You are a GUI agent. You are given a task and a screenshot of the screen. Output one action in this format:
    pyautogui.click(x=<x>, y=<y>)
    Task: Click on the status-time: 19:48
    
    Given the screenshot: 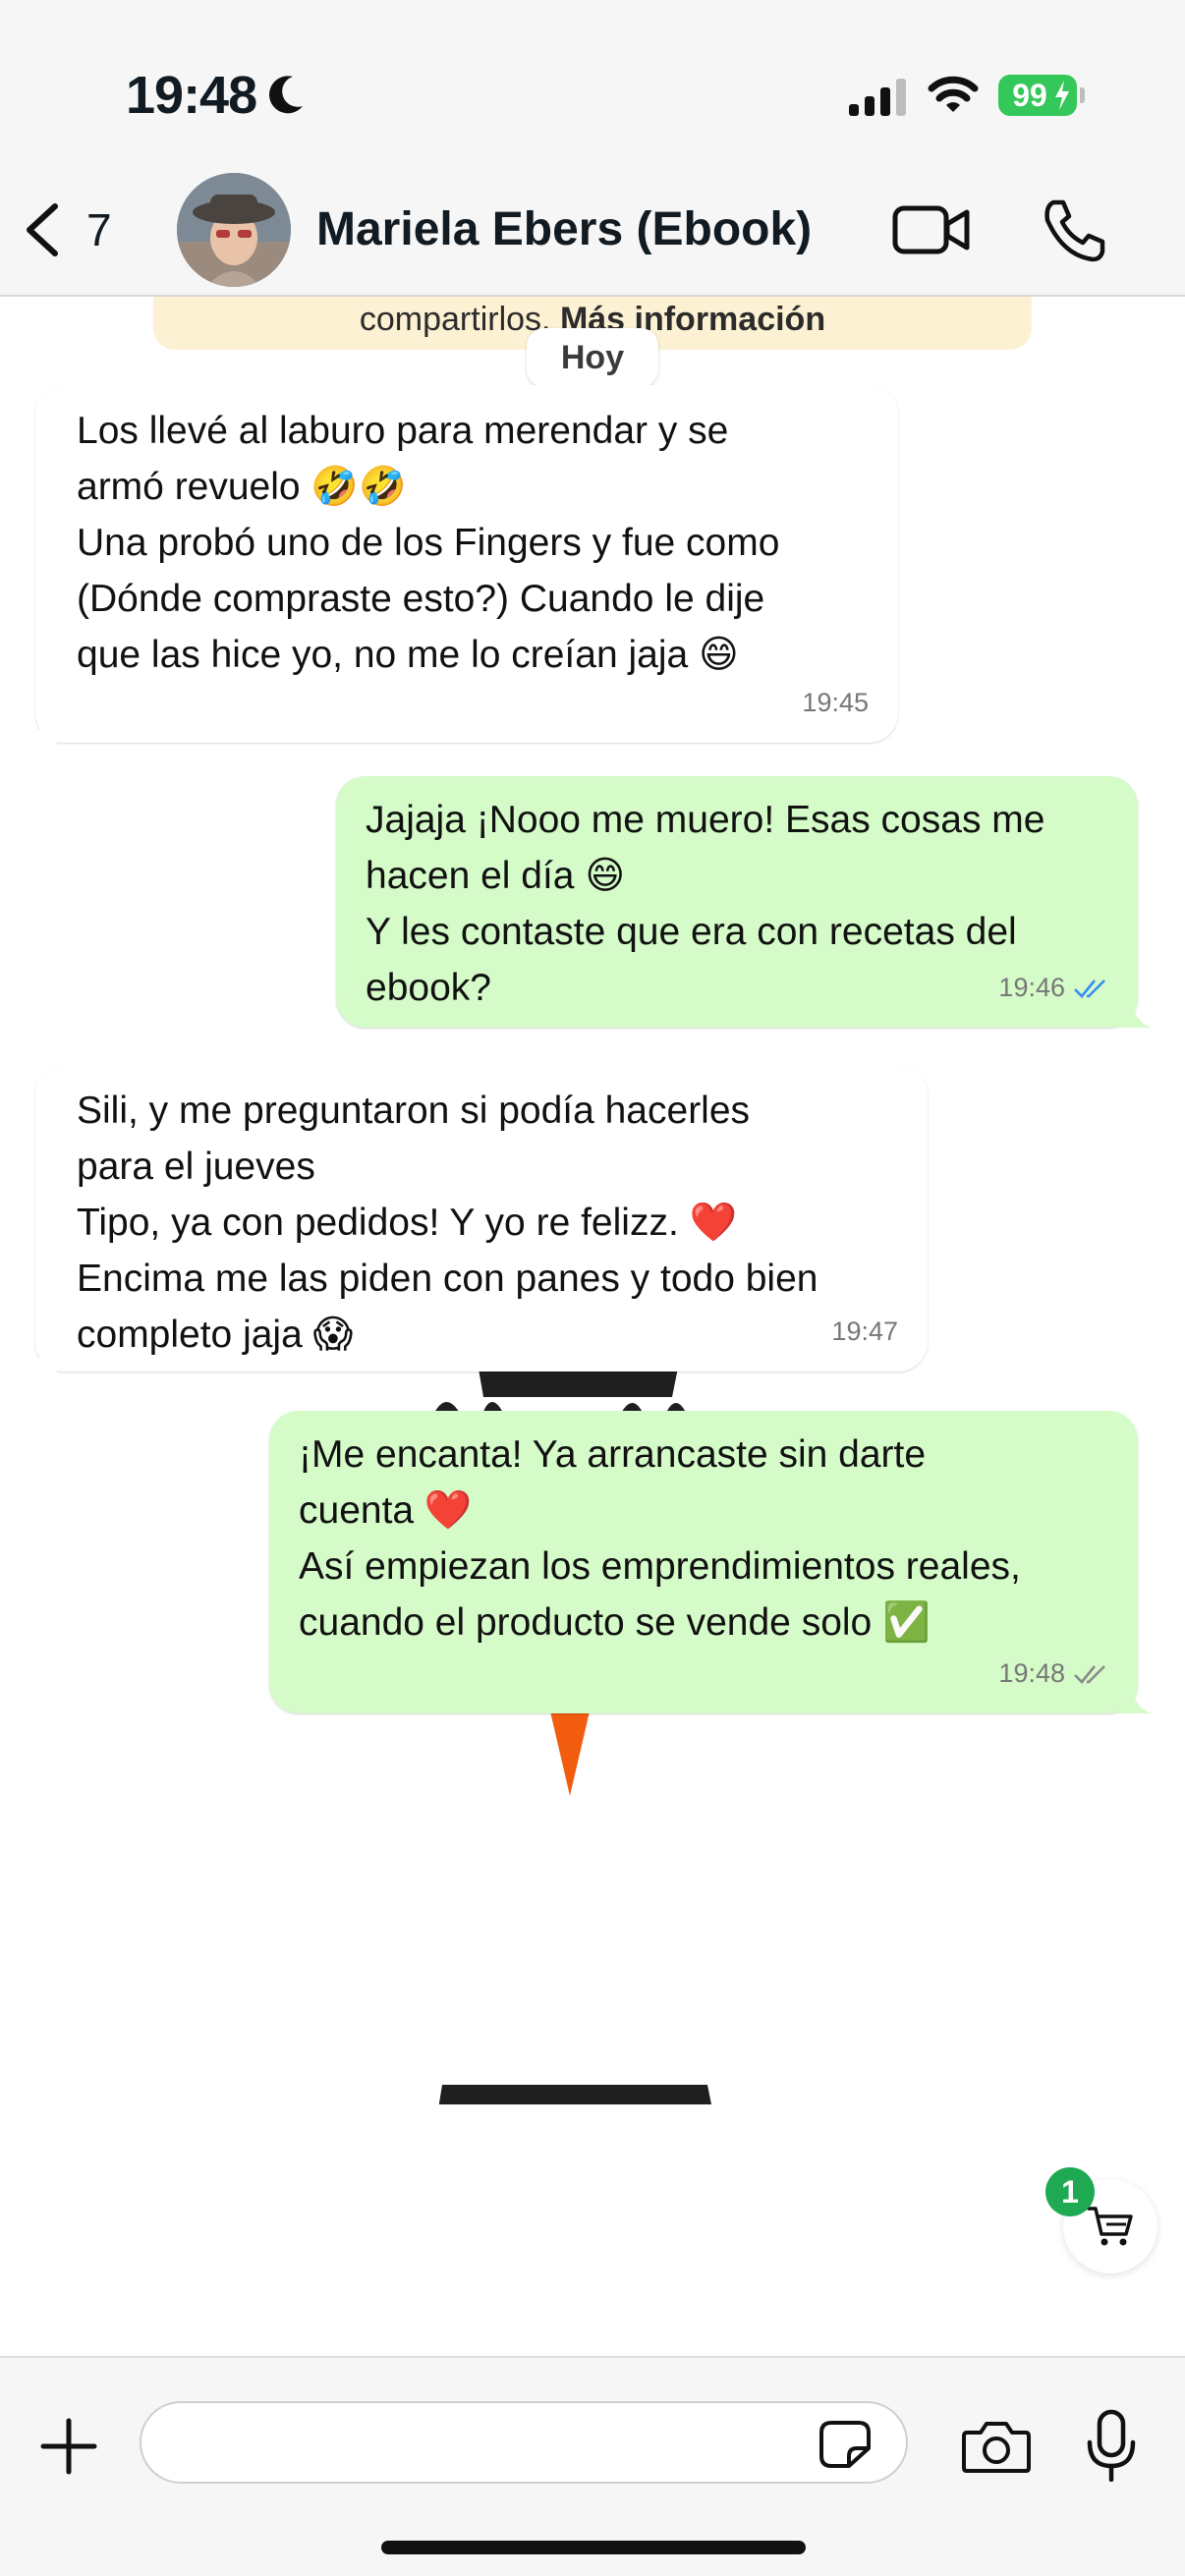 What is the action you would take?
    pyautogui.click(x=192, y=95)
    